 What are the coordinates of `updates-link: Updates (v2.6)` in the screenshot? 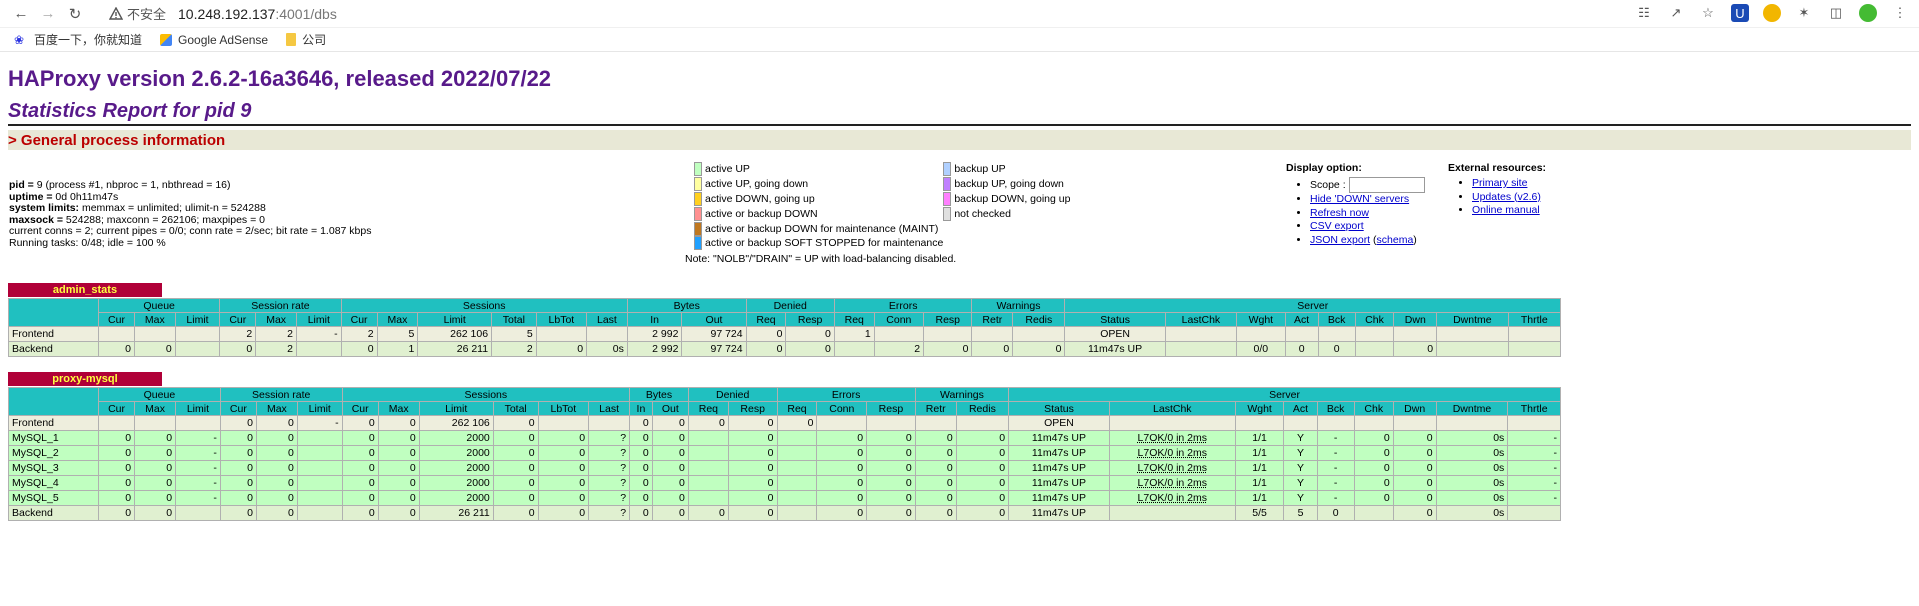 It's located at (1506, 197).